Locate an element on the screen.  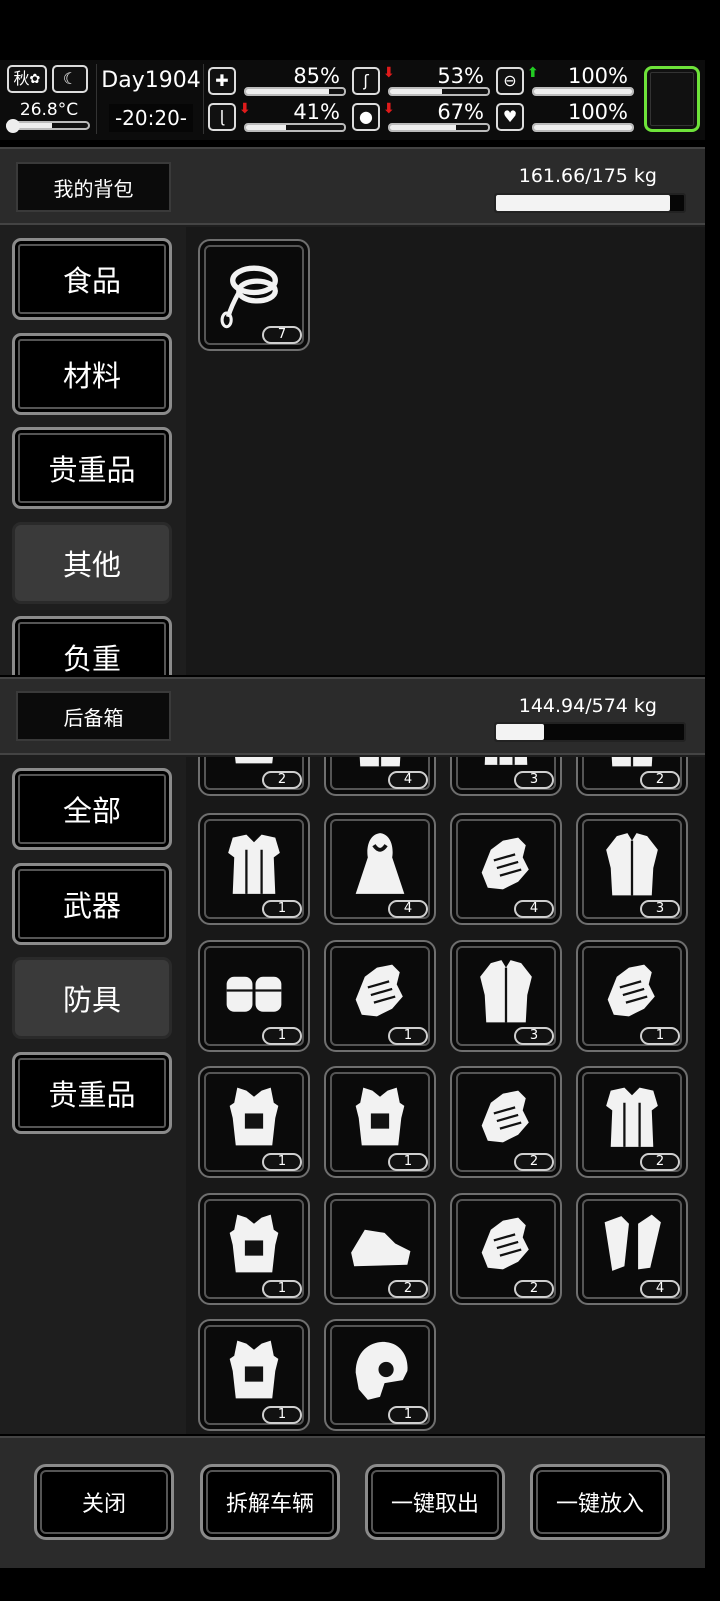
dismantle-vehicle-button: 拆解车辆 is located at coordinates (270, 1502).